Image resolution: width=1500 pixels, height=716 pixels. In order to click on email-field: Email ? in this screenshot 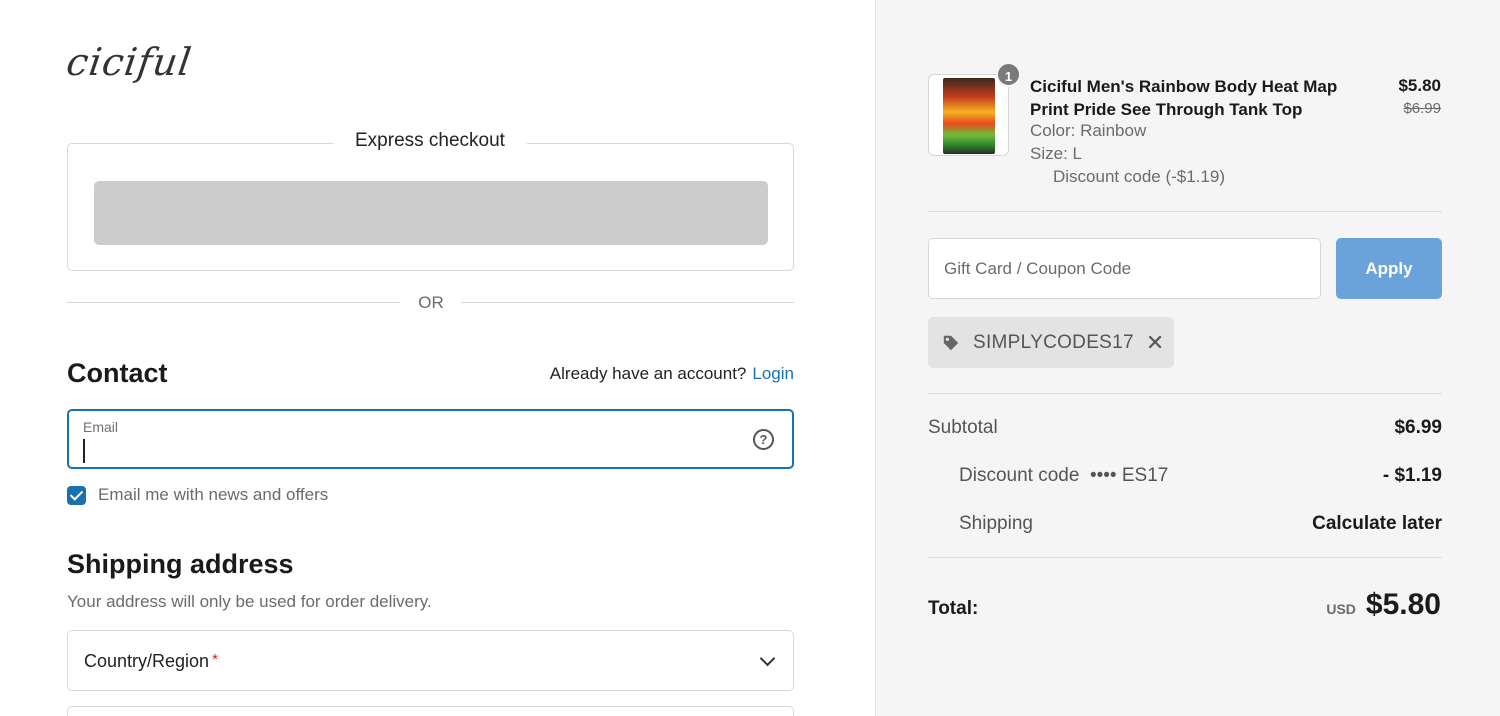, I will do `click(430, 439)`.